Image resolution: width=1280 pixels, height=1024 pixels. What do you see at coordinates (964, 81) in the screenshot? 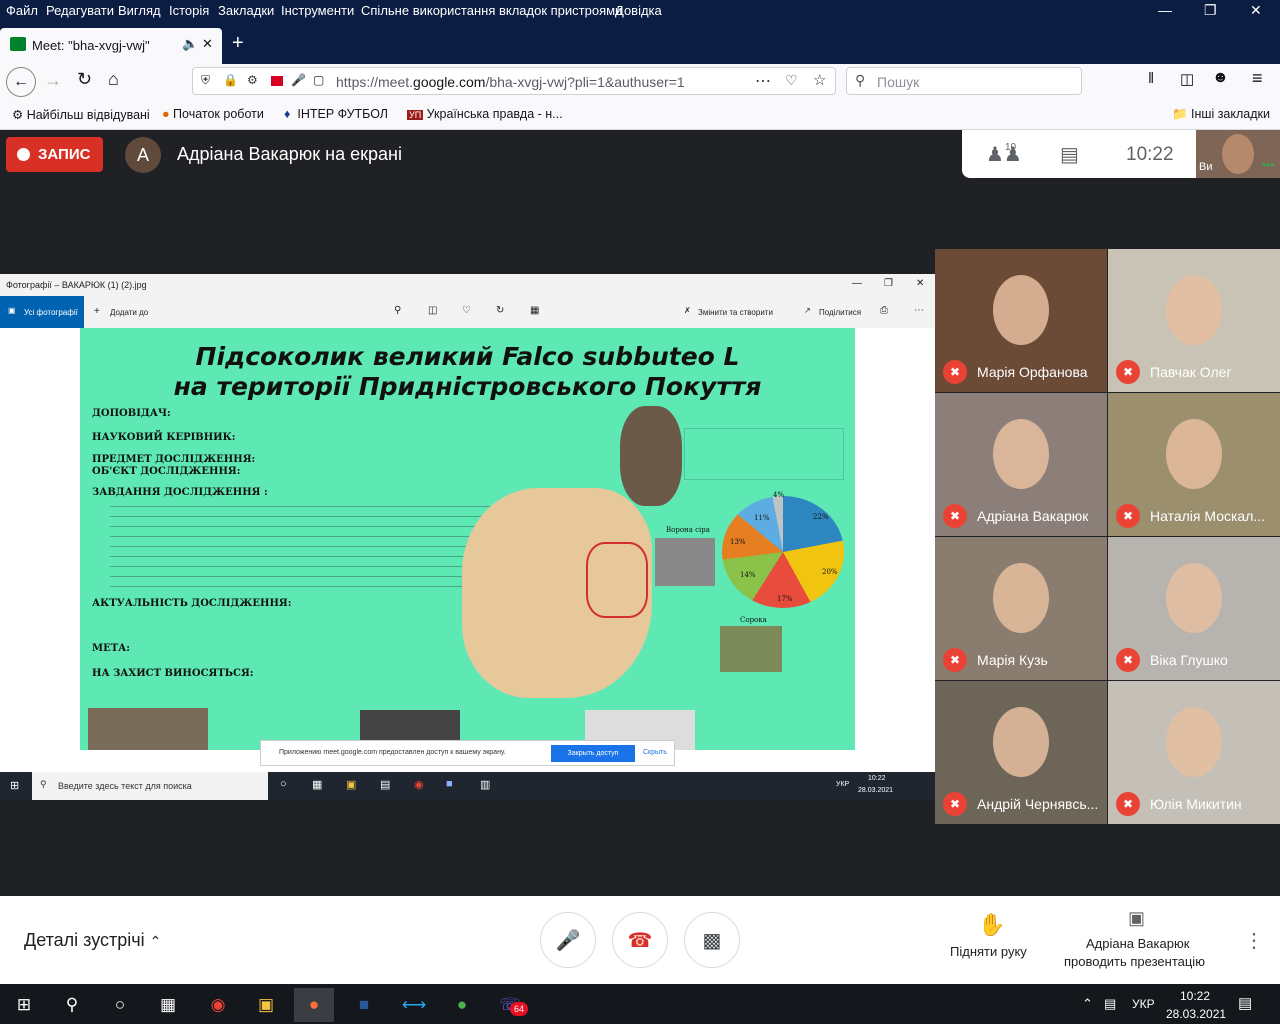
I see `search-input: ⚲ Пошук` at bounding box center [964, 81].